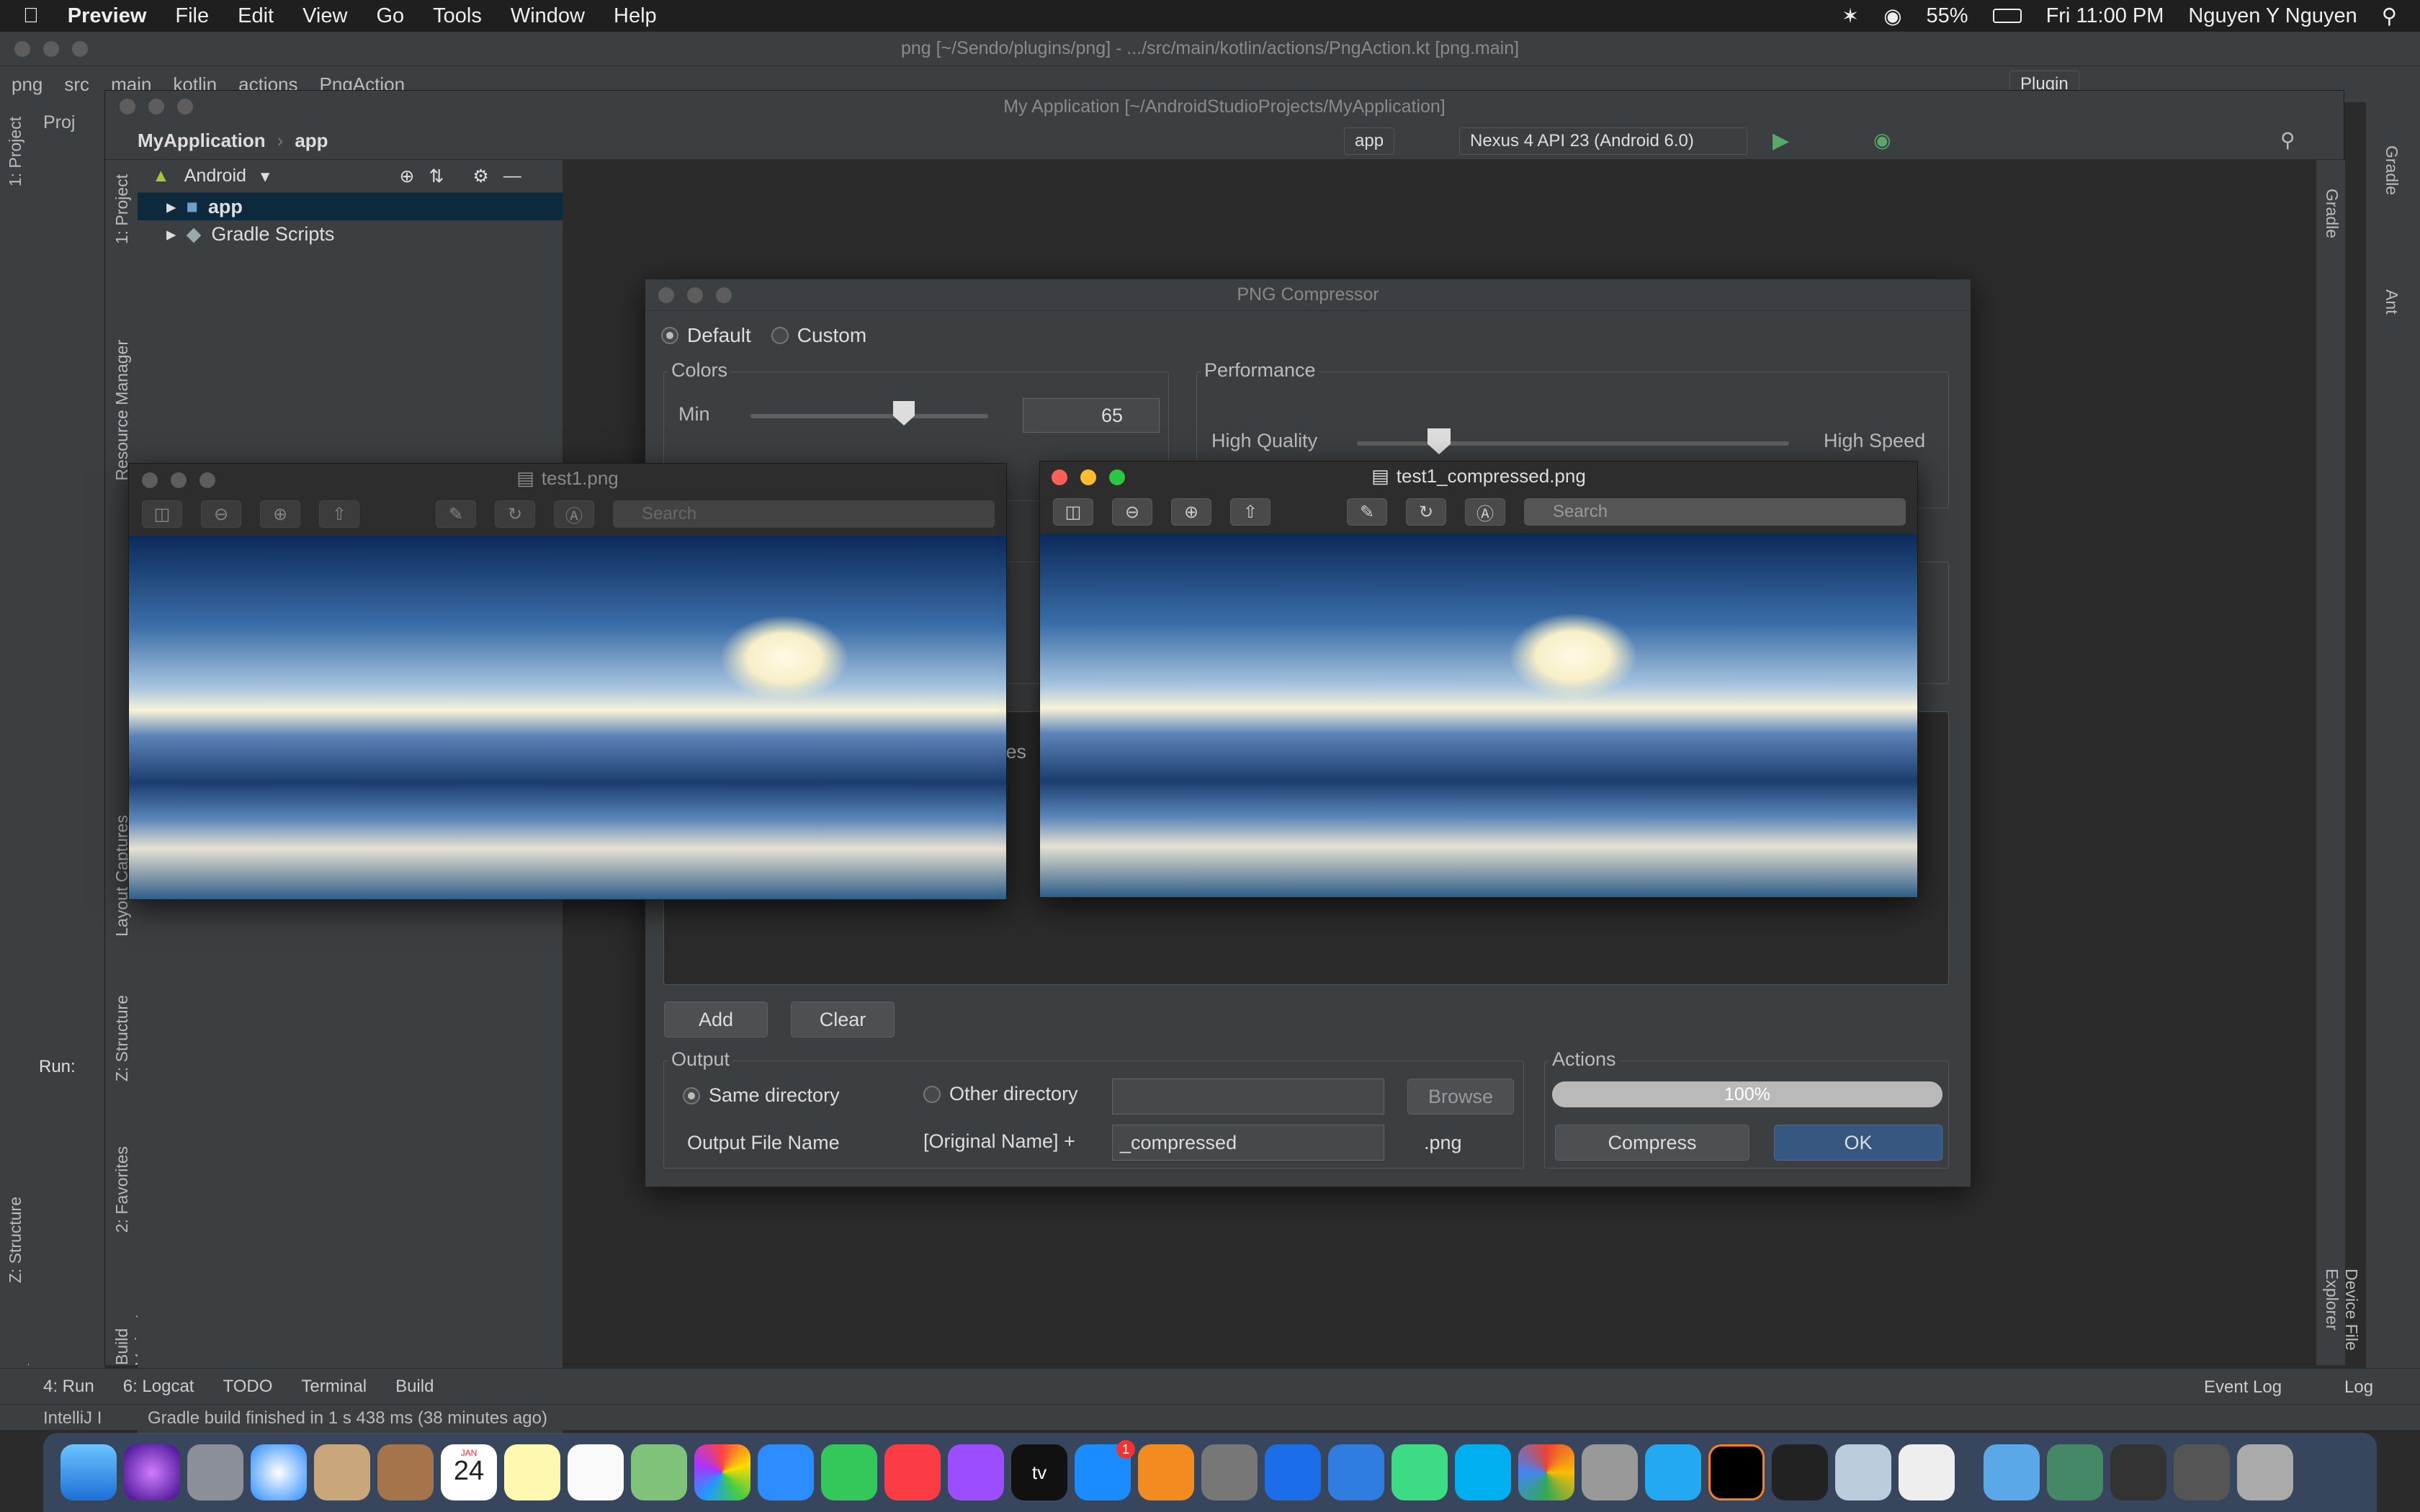 The image size is (2420, 1512). I want to click on default-radio, so click(669, 335).